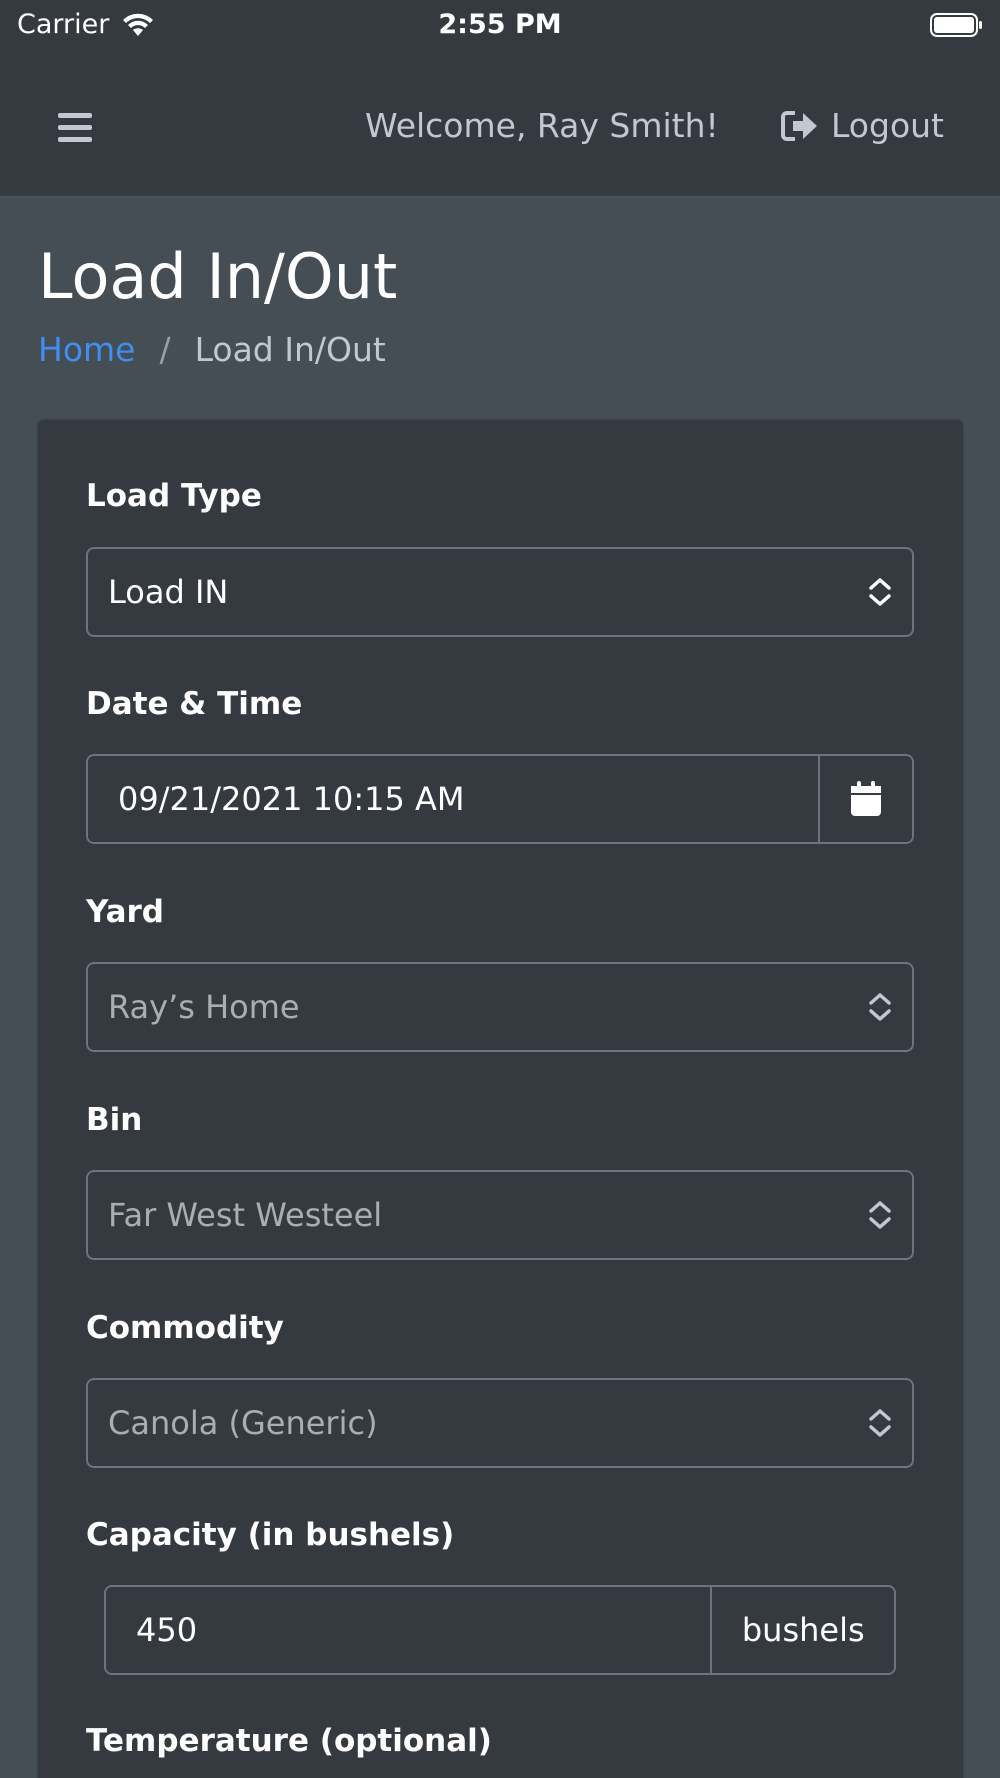 This screenshot has width=1000, height=1778. Describe the element at coordinates (204, 1007) in the screenshot. I see `yard-value: Ray’s Home` at that location.